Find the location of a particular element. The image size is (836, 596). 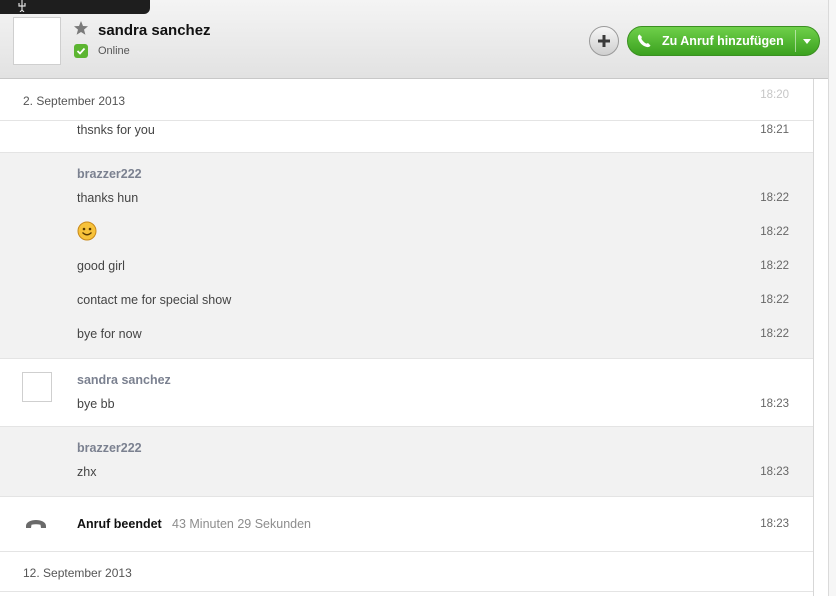

message-time: 18:20 is located at coordinates (774, 95).